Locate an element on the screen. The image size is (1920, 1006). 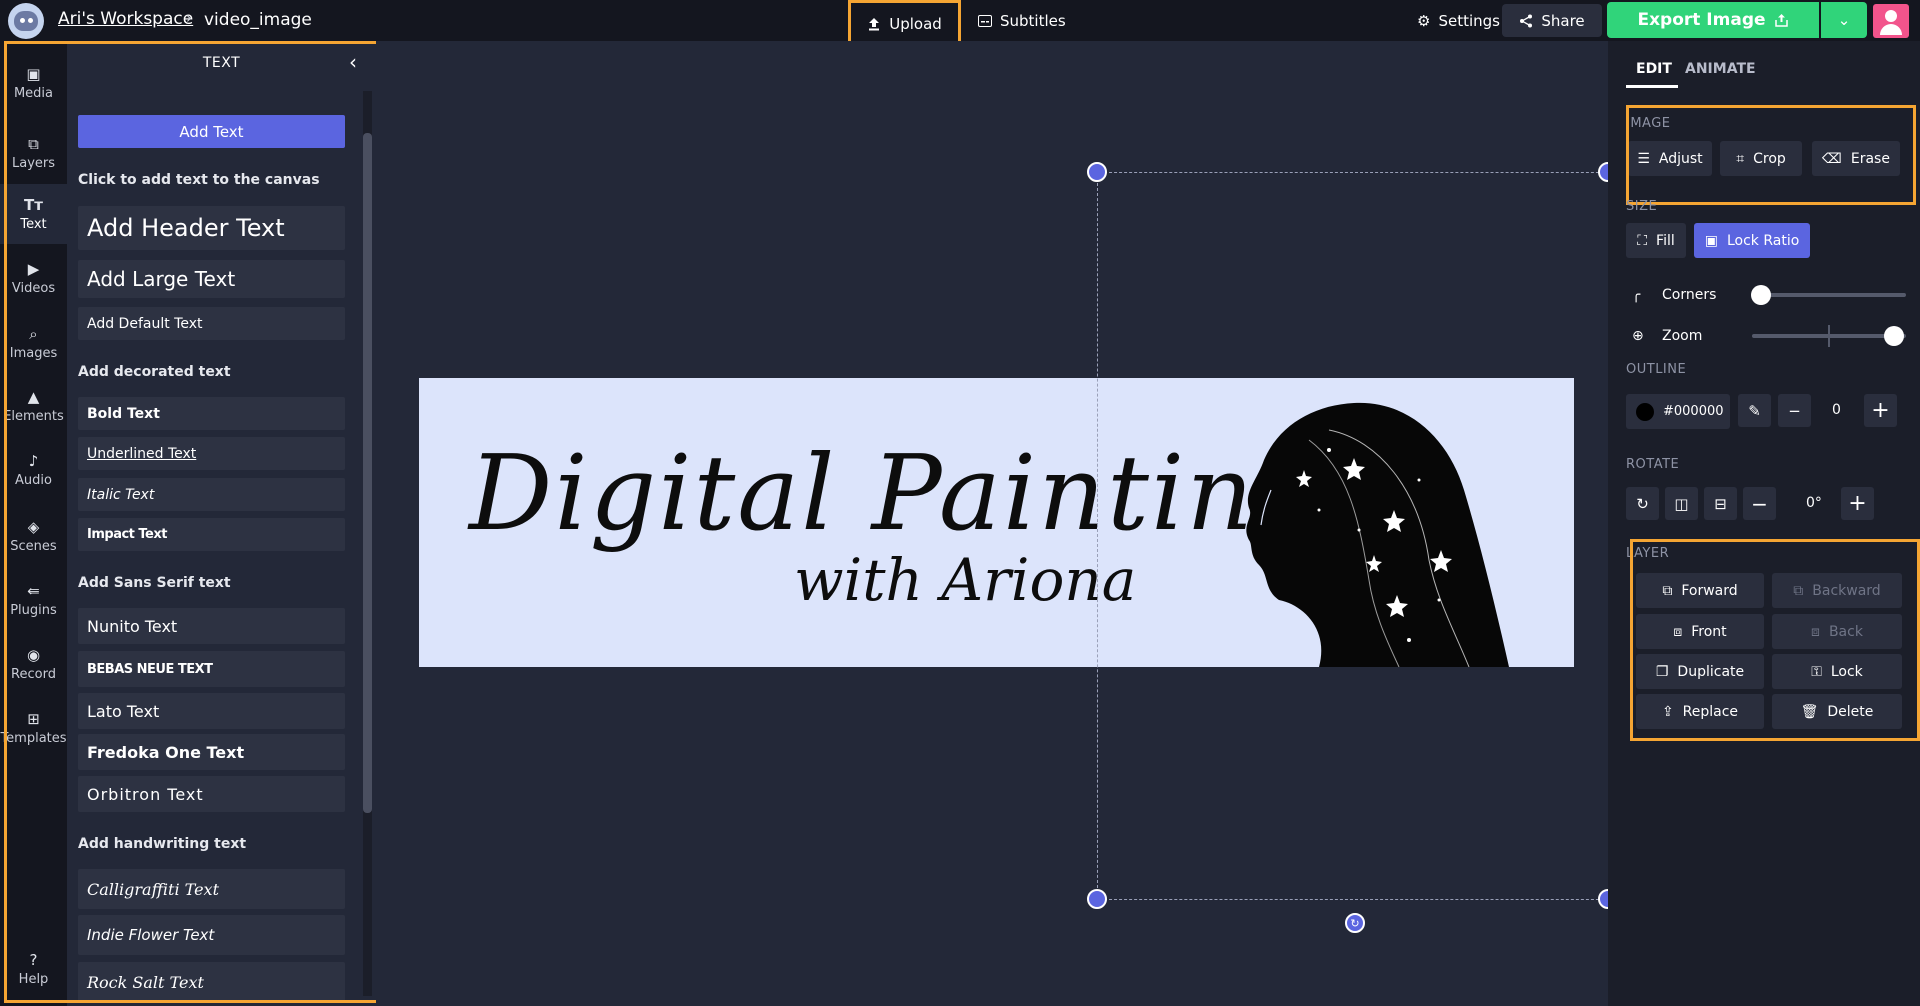
fredoka-text-button: Fredoka One Text is located at coordinates (211, 752).